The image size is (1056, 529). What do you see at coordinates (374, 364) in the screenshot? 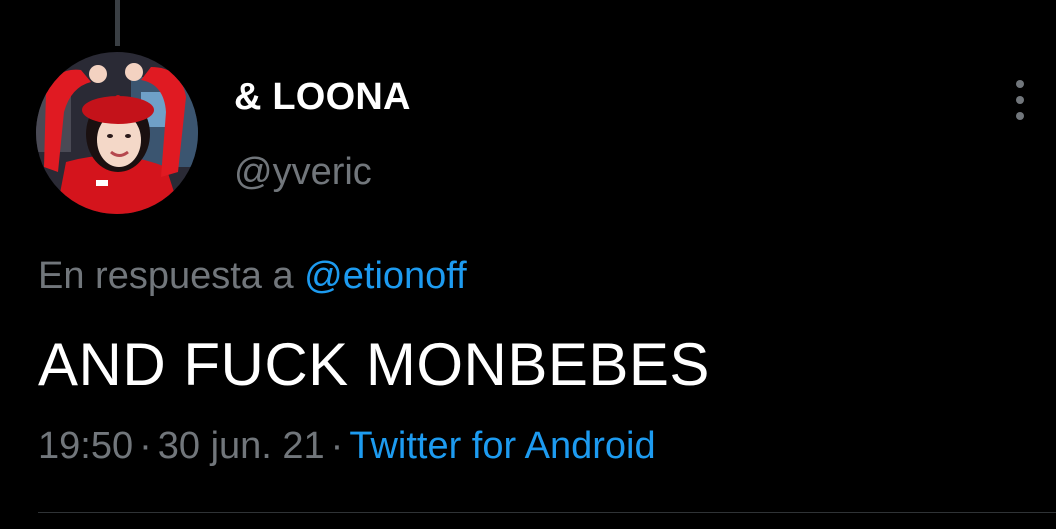
I see `tweet-text: AND FUCK MONBEBES` at bounding box center [374, 364].